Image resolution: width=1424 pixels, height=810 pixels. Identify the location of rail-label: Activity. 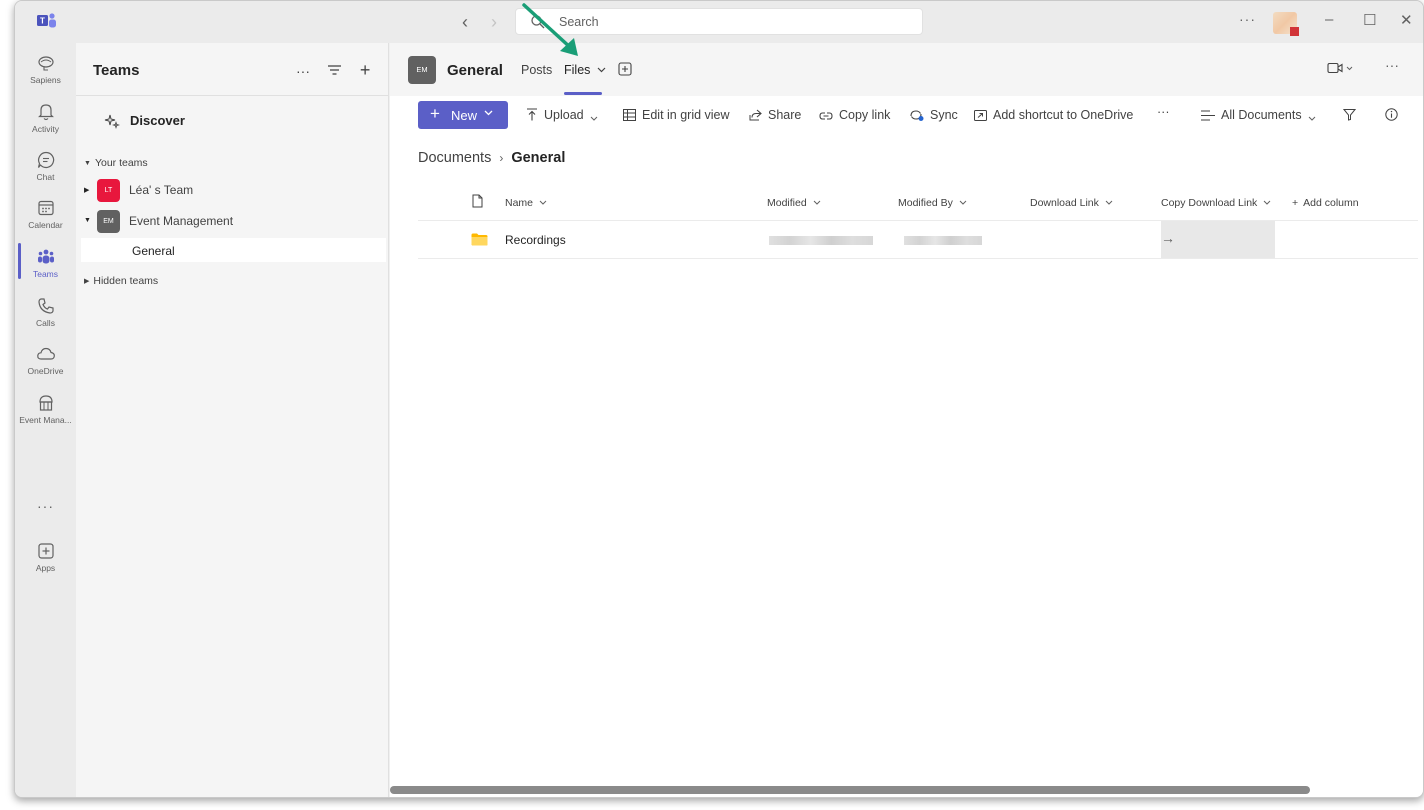
(45, 129).